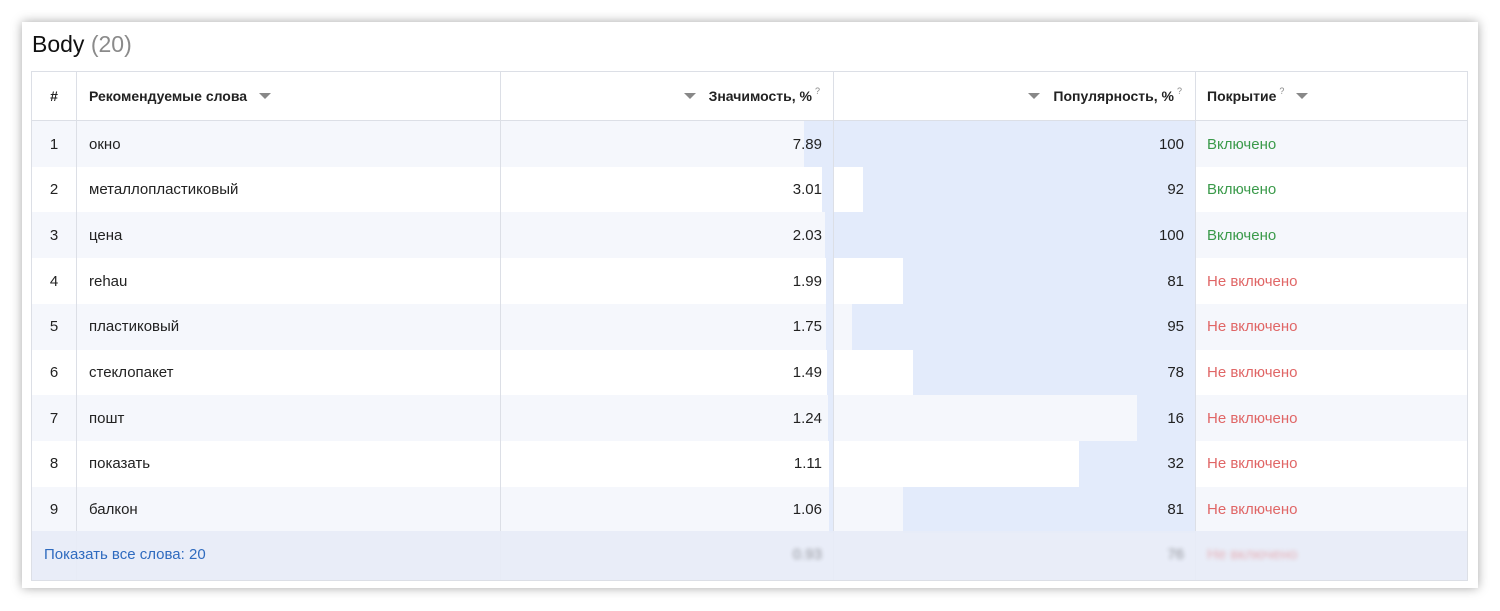 The width and height of the screenshot is (1500, 611). What do you see at coordinates (749, 509) in the screenshot?
I see `table-row: 9 балкон 1.06 81 Не включено` at bounding box center [749, 509].